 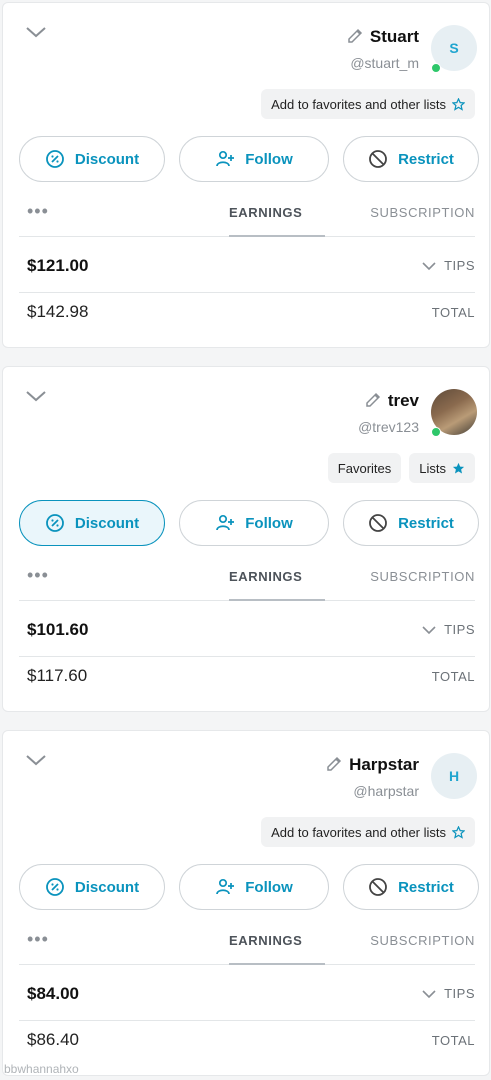 What do you see at coordinates (58, 311) in the screenshot?
I see `total-amount: $142.98` at bounding box center [58, 311].